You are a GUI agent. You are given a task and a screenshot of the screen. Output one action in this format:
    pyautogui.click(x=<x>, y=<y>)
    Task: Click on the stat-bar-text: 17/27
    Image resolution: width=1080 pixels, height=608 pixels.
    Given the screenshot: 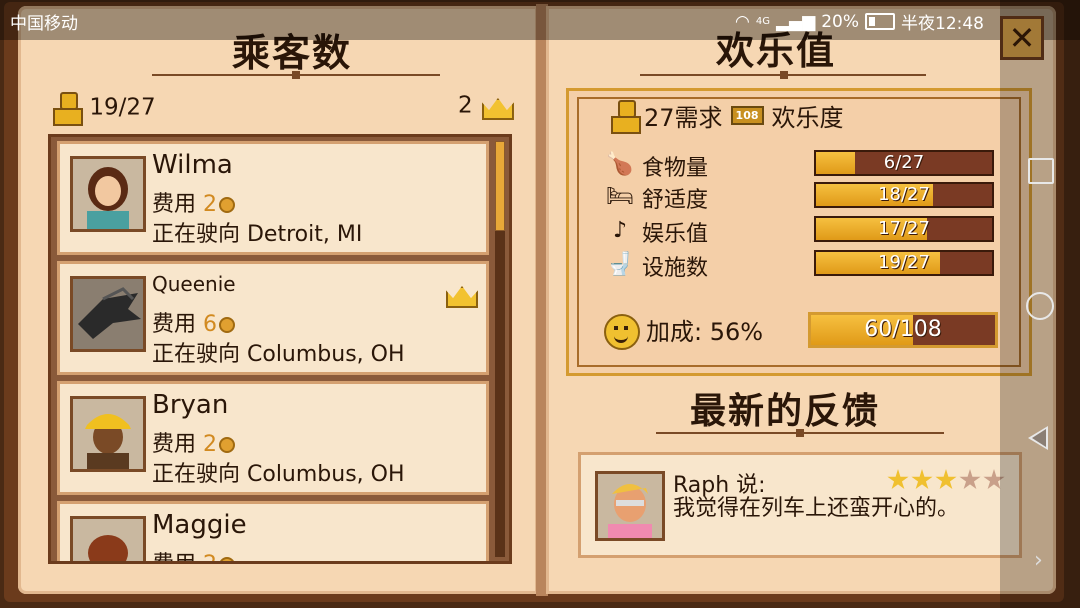 What is the action you would take?
    pyautogui.click(x=904, y=228)
    